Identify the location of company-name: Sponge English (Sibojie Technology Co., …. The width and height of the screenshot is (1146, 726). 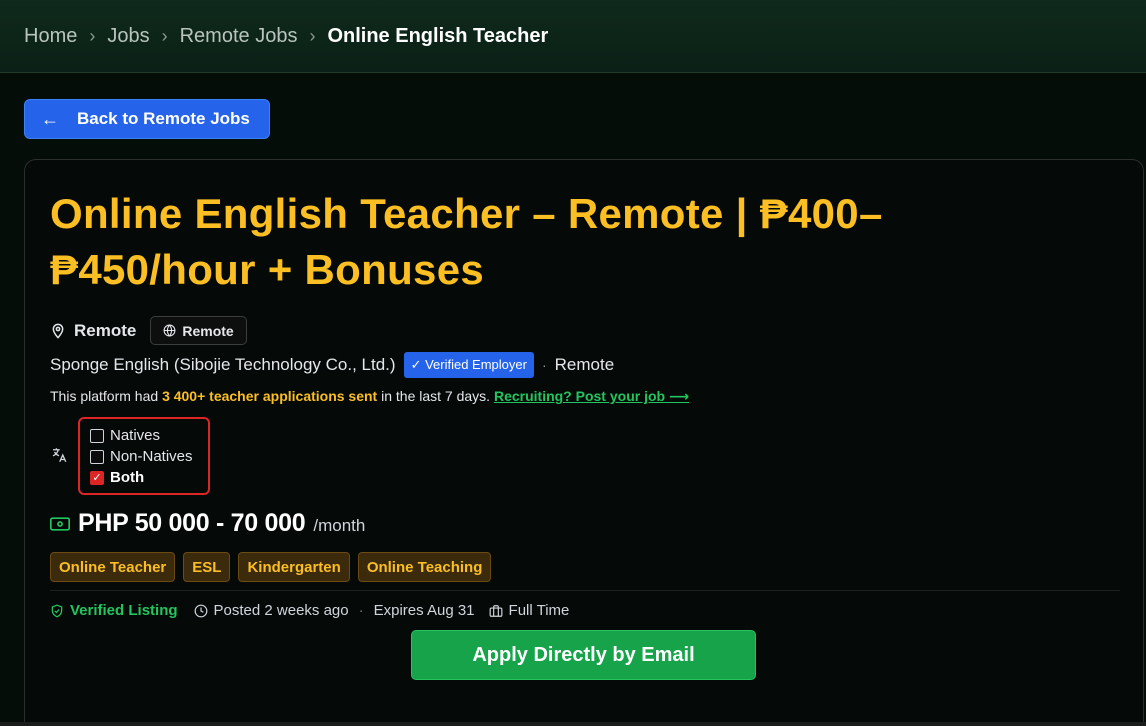
(223, 364).